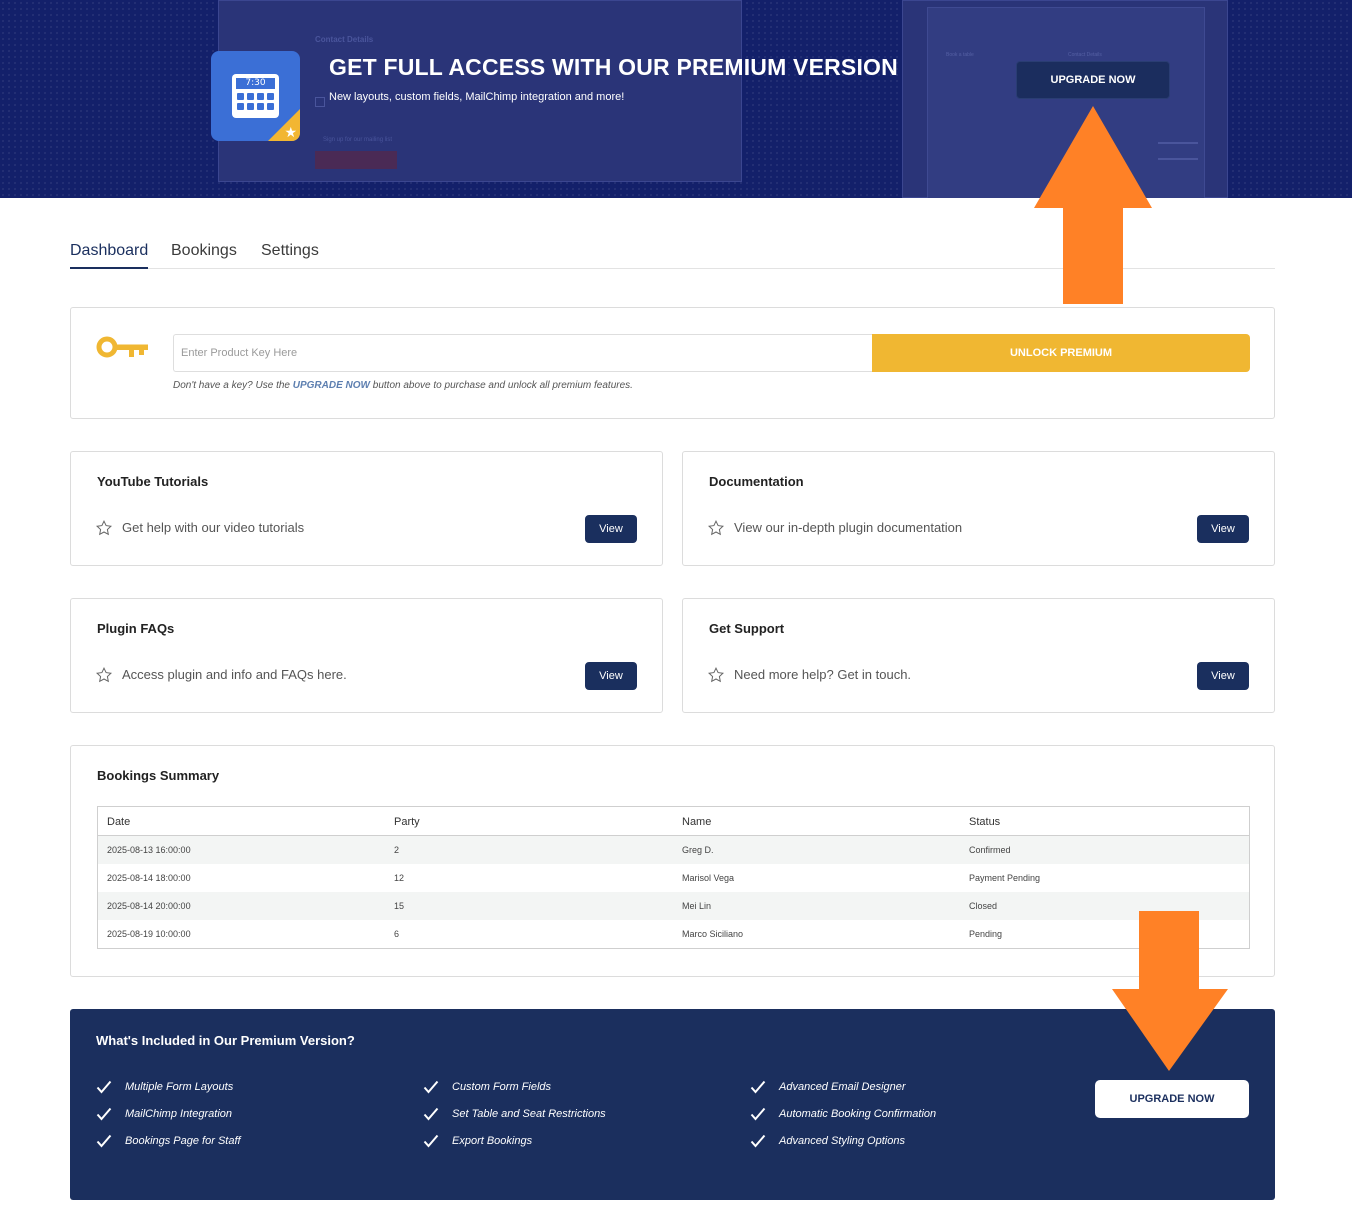 The image size is (1352, 1212). What do you see at coordinates (985, 822) in the screenshot?
I see `column-header-status: Status` at bounding box center [985, 822].